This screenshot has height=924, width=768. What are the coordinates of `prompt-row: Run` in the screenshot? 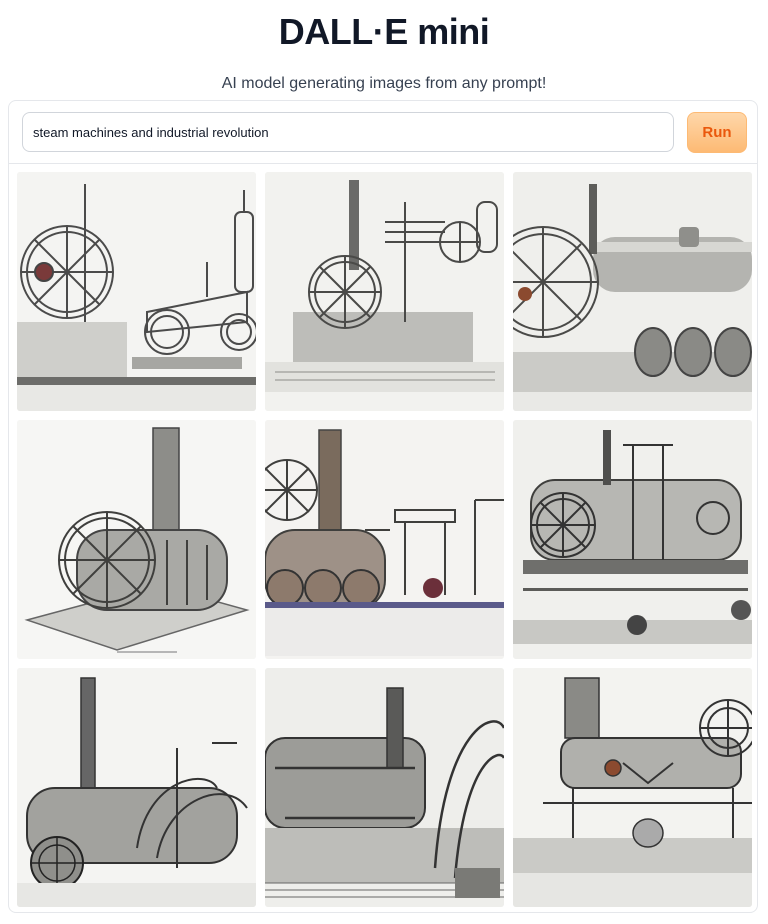 It's located at (383, 132).